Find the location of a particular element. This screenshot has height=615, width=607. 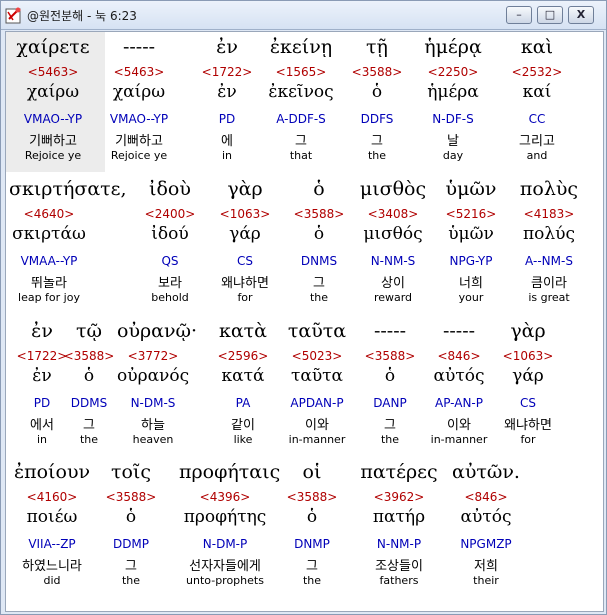

greek-word: ἡμέρᾳ is located at coordinates (453, 47).